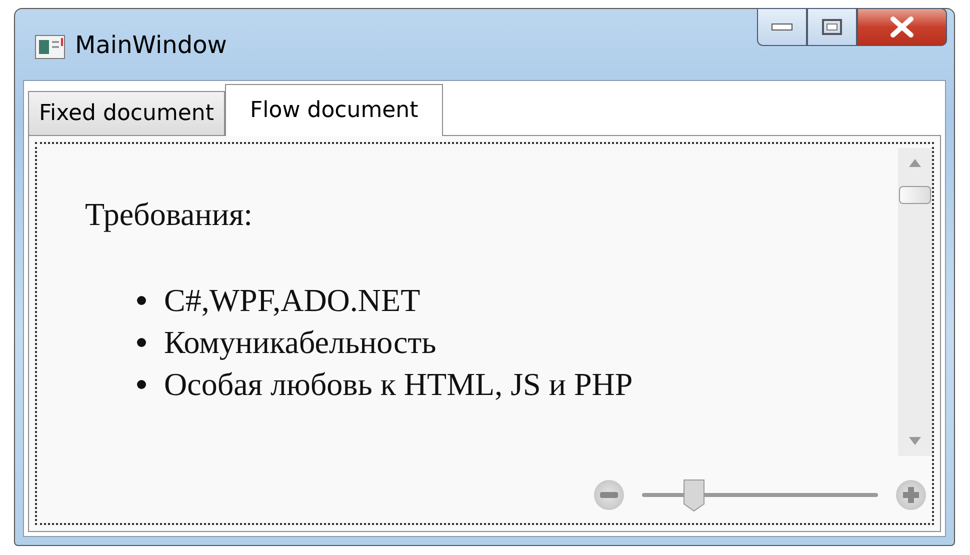 This screenshot has height=555, width=970. What do you see at coordinates (151, 45) in the screenshot?
I see `window-title: MainWindow` at bounding box center [151, 45].